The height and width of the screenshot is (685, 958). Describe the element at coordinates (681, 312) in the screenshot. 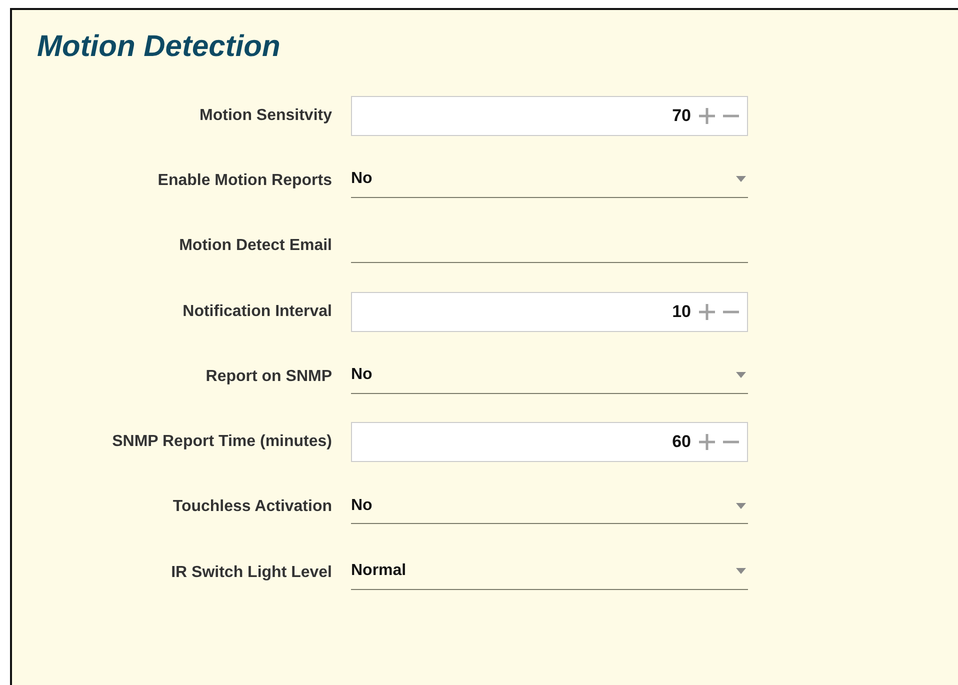

I see `field-value: 10` at that location.